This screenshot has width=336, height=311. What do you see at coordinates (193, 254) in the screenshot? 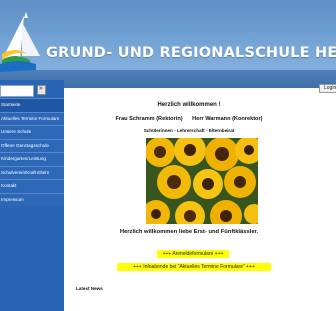
I see `registration-forms-link: +++ Anmeldeformulare +++` at bounding box center [193, 254].